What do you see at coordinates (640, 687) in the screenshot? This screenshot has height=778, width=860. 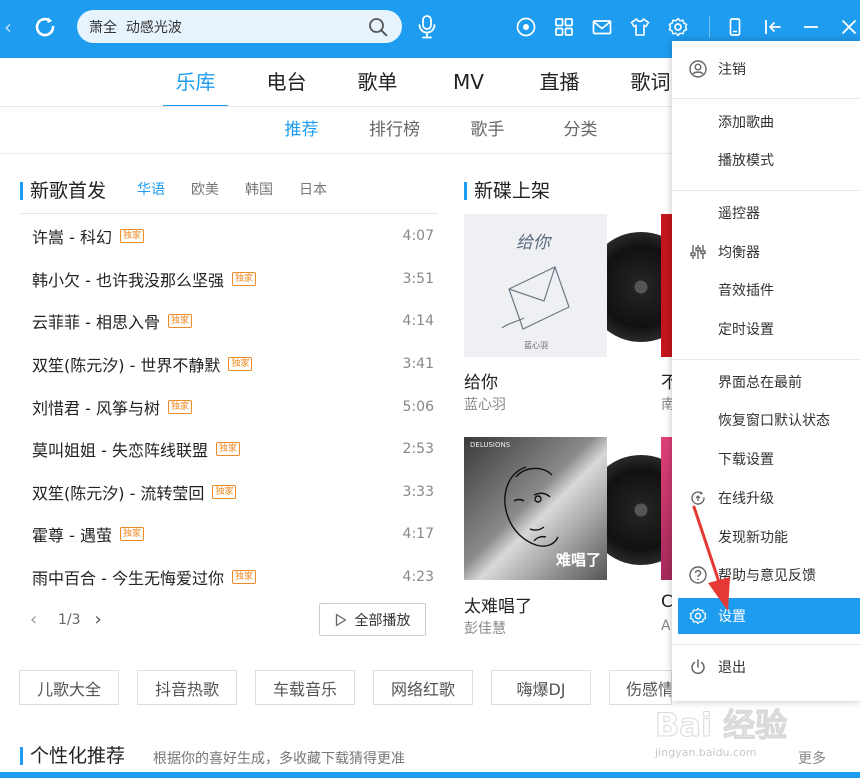 I see `tag-button: 伤感情` at bounding box center [640, 687].